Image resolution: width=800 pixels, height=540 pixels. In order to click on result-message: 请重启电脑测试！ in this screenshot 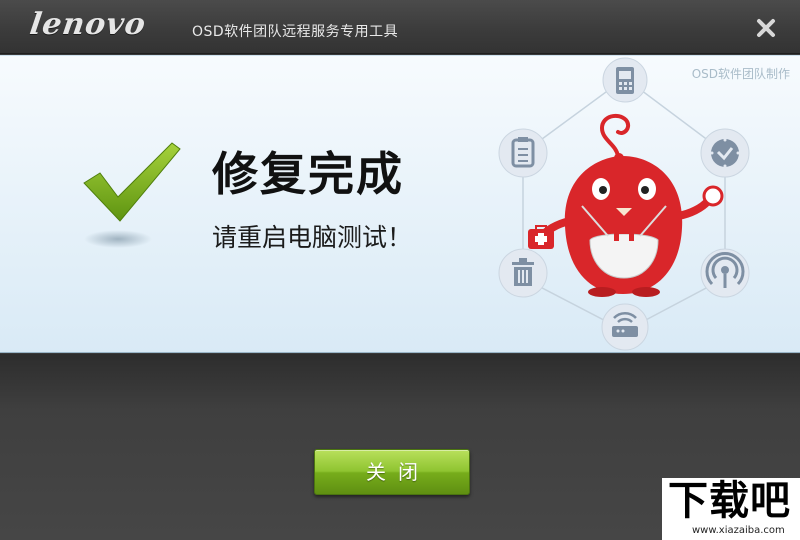, I will do `click(312, 237)`.